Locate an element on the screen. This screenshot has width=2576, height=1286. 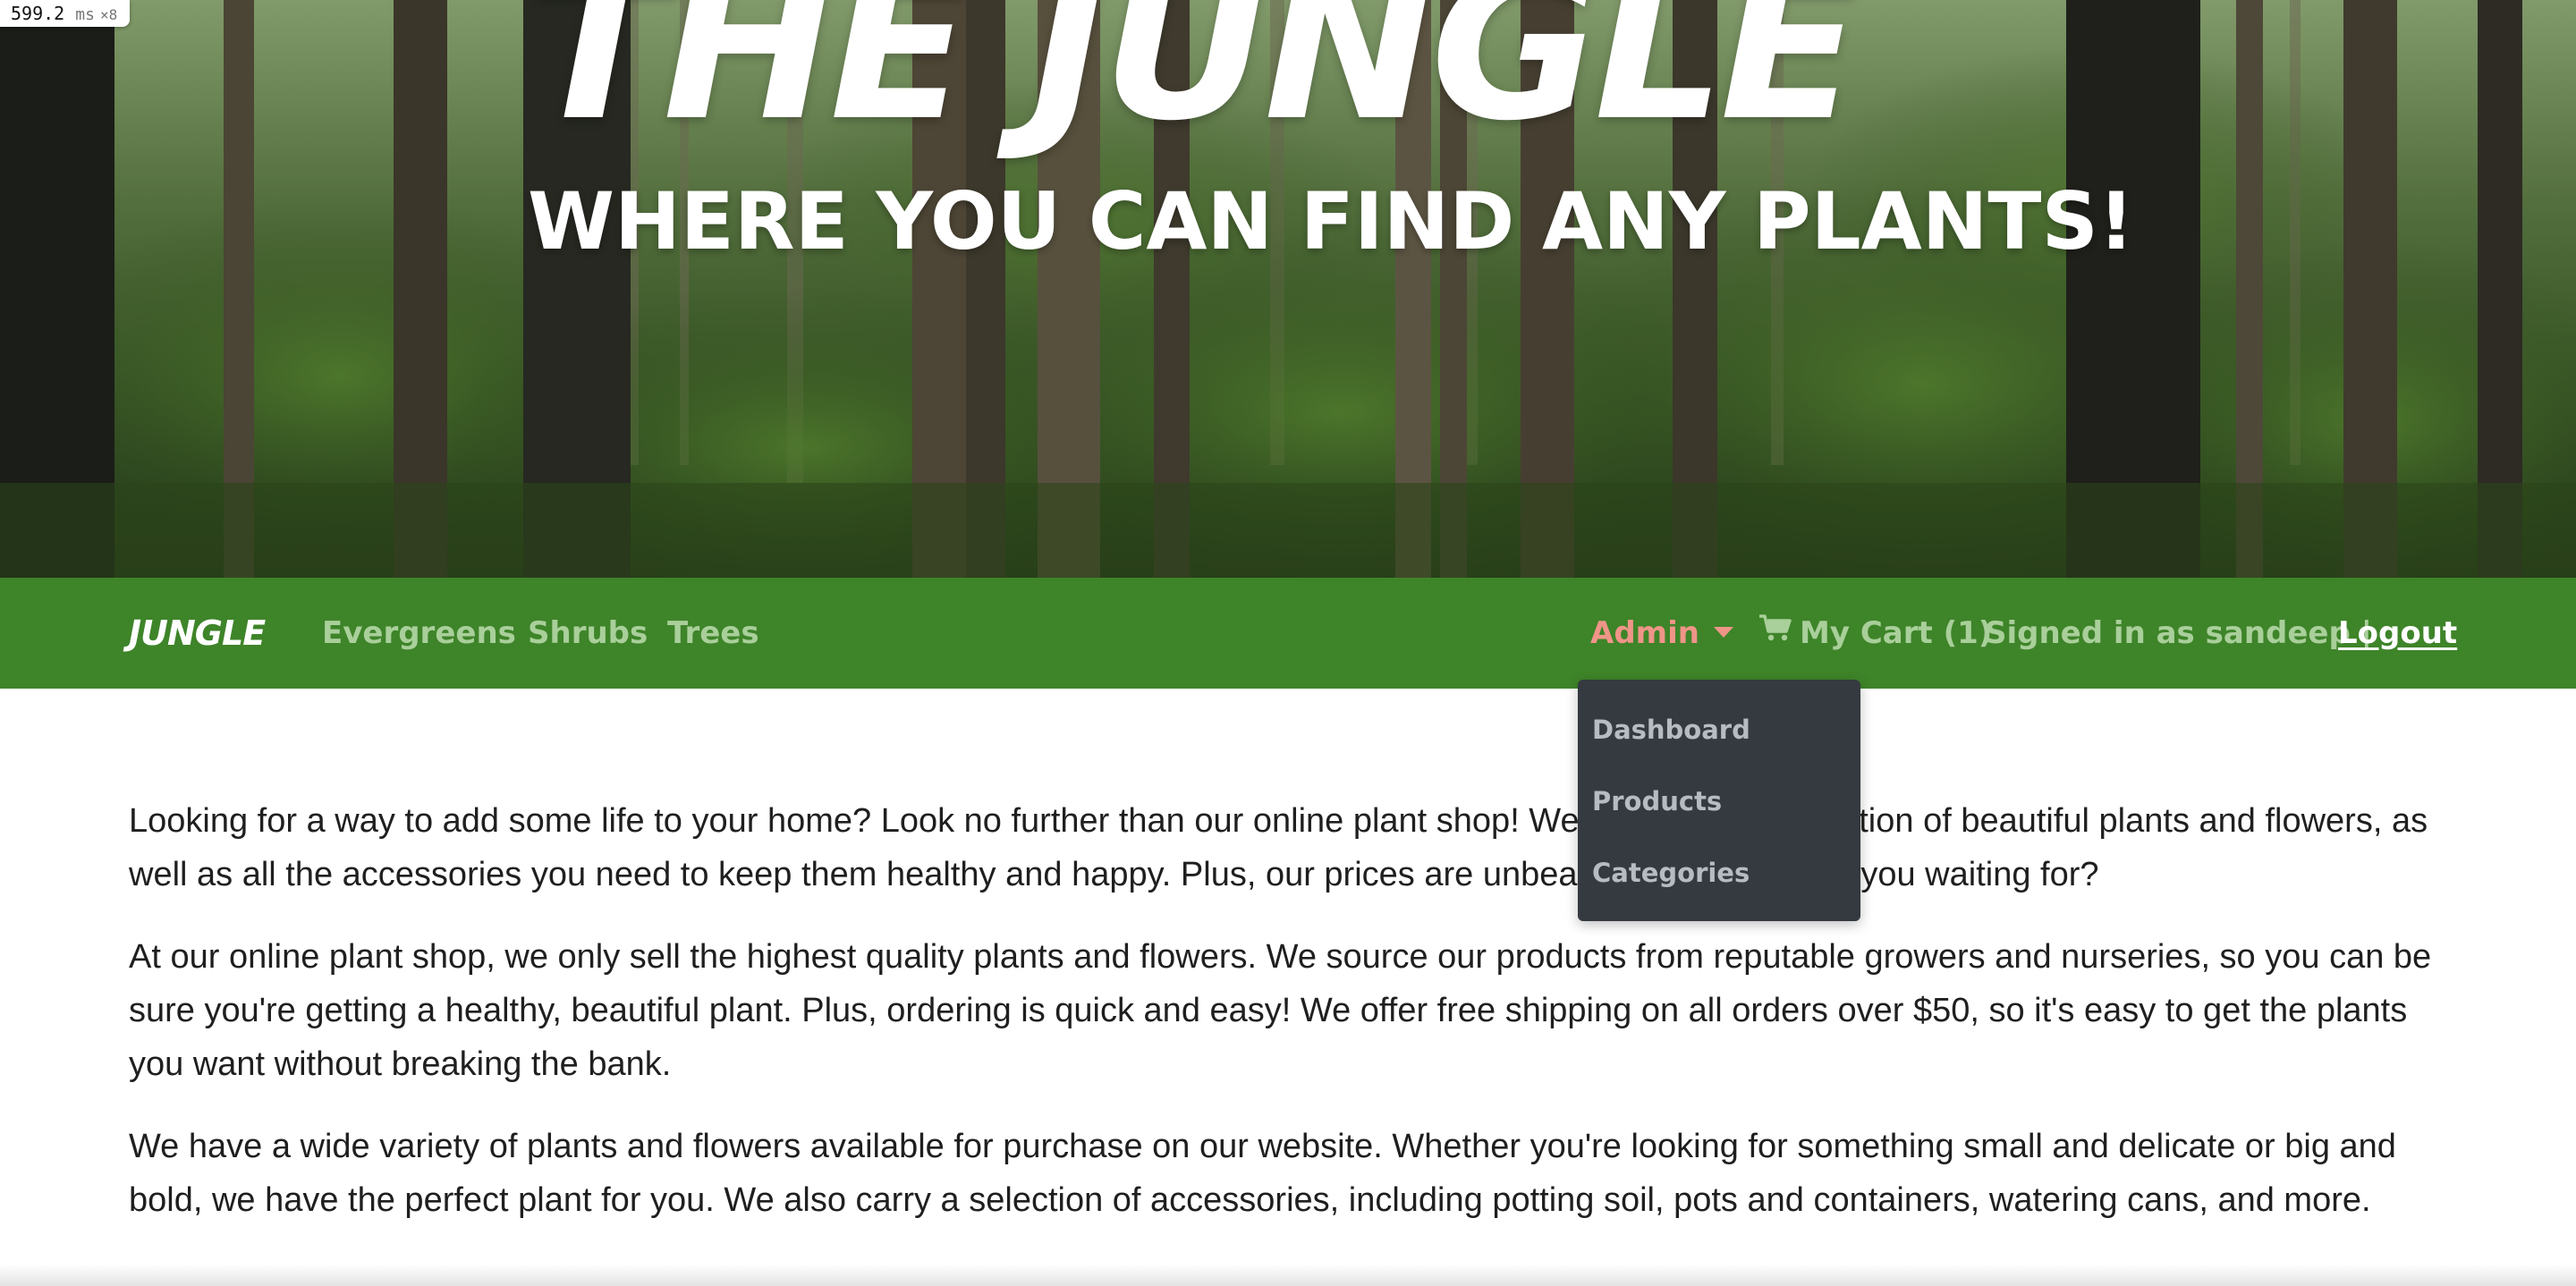
my-cart-link: My Cart (1) is located at coordinates (1875, 633).